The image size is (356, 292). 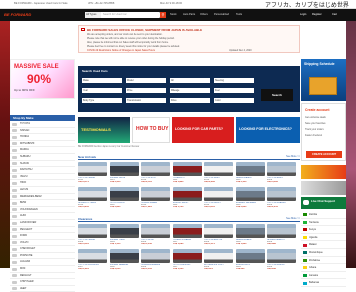 I want to click on car-card: MAZDA DEMIO 2012 US$ 2,140, so click(x=250, y=172).